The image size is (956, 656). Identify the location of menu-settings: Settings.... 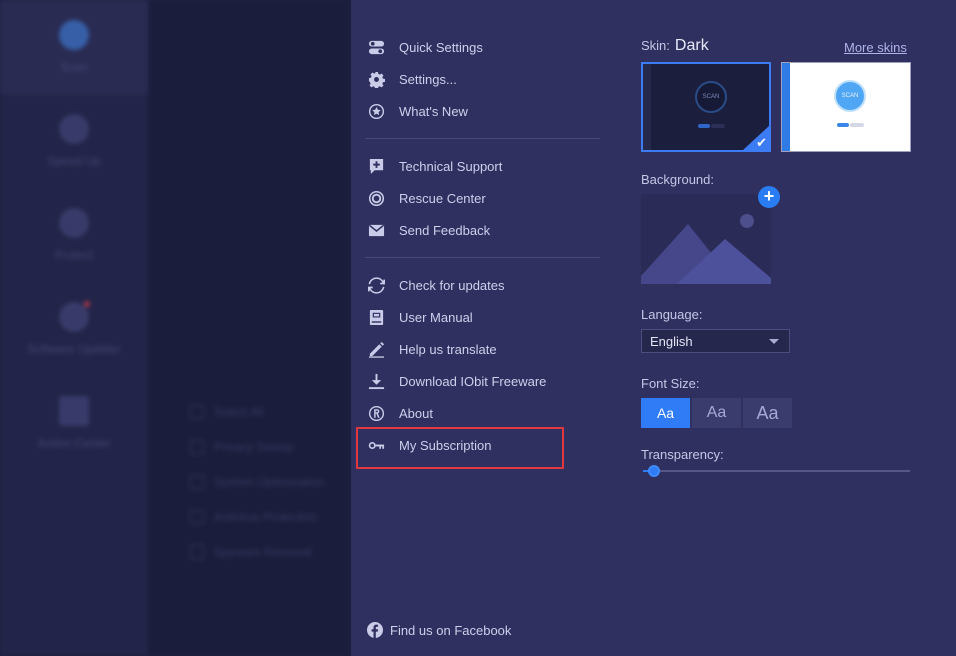
(412, 79).